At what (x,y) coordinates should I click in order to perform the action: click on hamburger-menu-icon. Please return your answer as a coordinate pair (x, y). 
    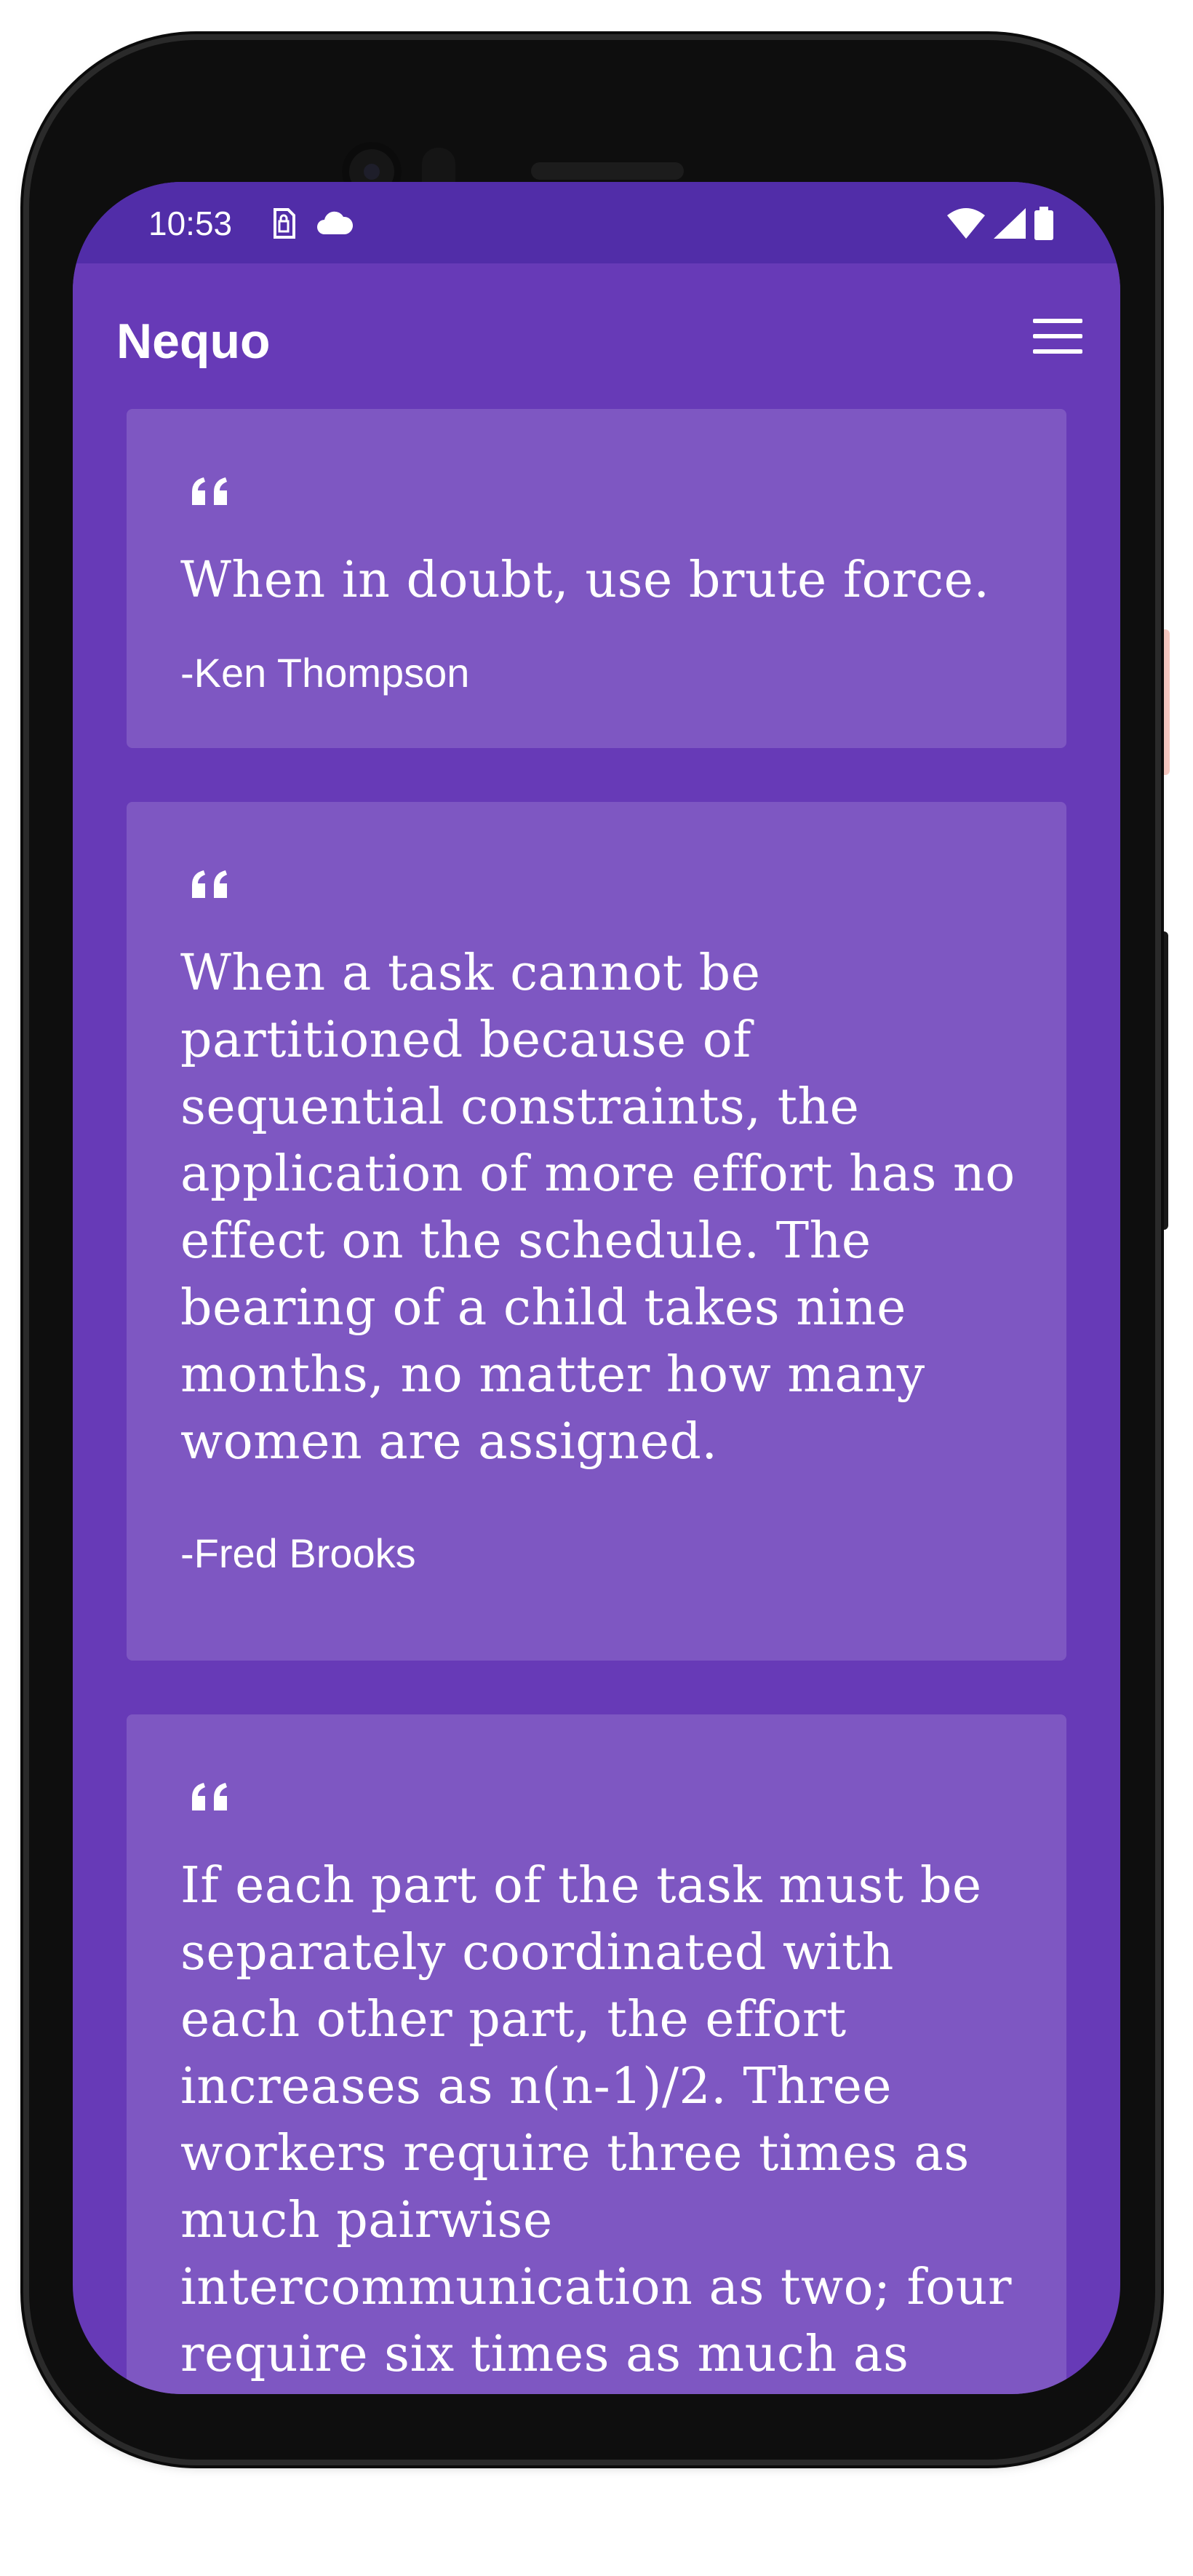
    Looking at the image, I should click on (1057, 336).